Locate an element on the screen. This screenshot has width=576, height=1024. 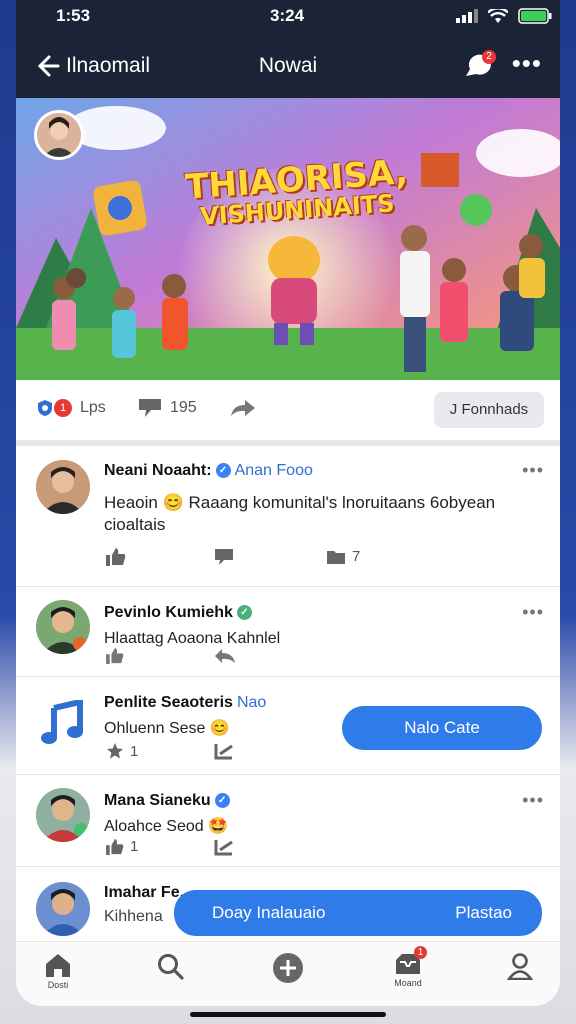
author-name-text: Pevinlo Kumiehk is located at coordinates (168, 612).